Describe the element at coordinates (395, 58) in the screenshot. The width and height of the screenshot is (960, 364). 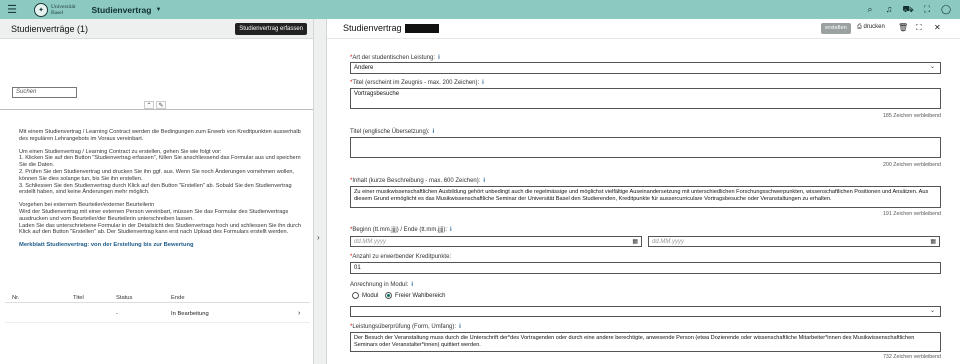
I see `art-label: *Art der studentischen Leistung: i` at that location.